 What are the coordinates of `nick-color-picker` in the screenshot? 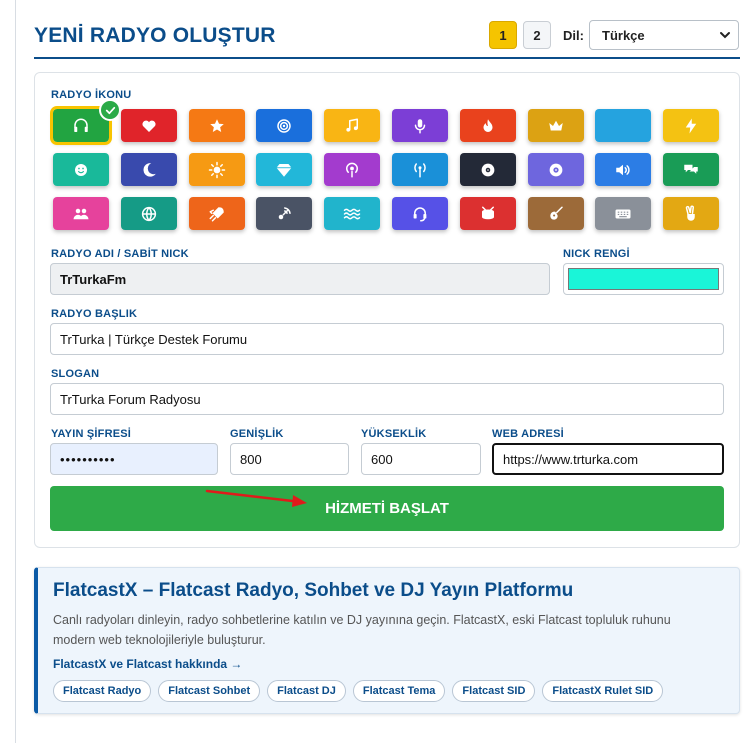 It's located at (643, 279).